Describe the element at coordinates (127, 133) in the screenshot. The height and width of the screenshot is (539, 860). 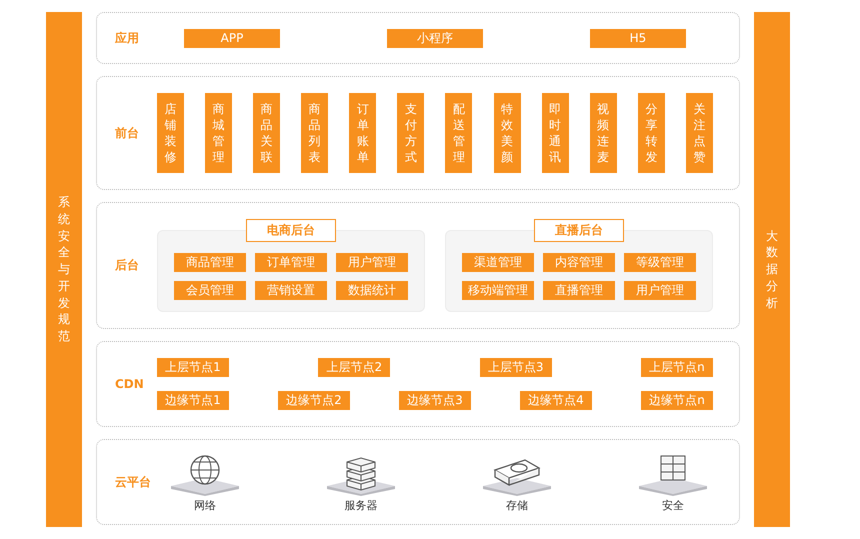
I see `layer-label: 前台` at that location.